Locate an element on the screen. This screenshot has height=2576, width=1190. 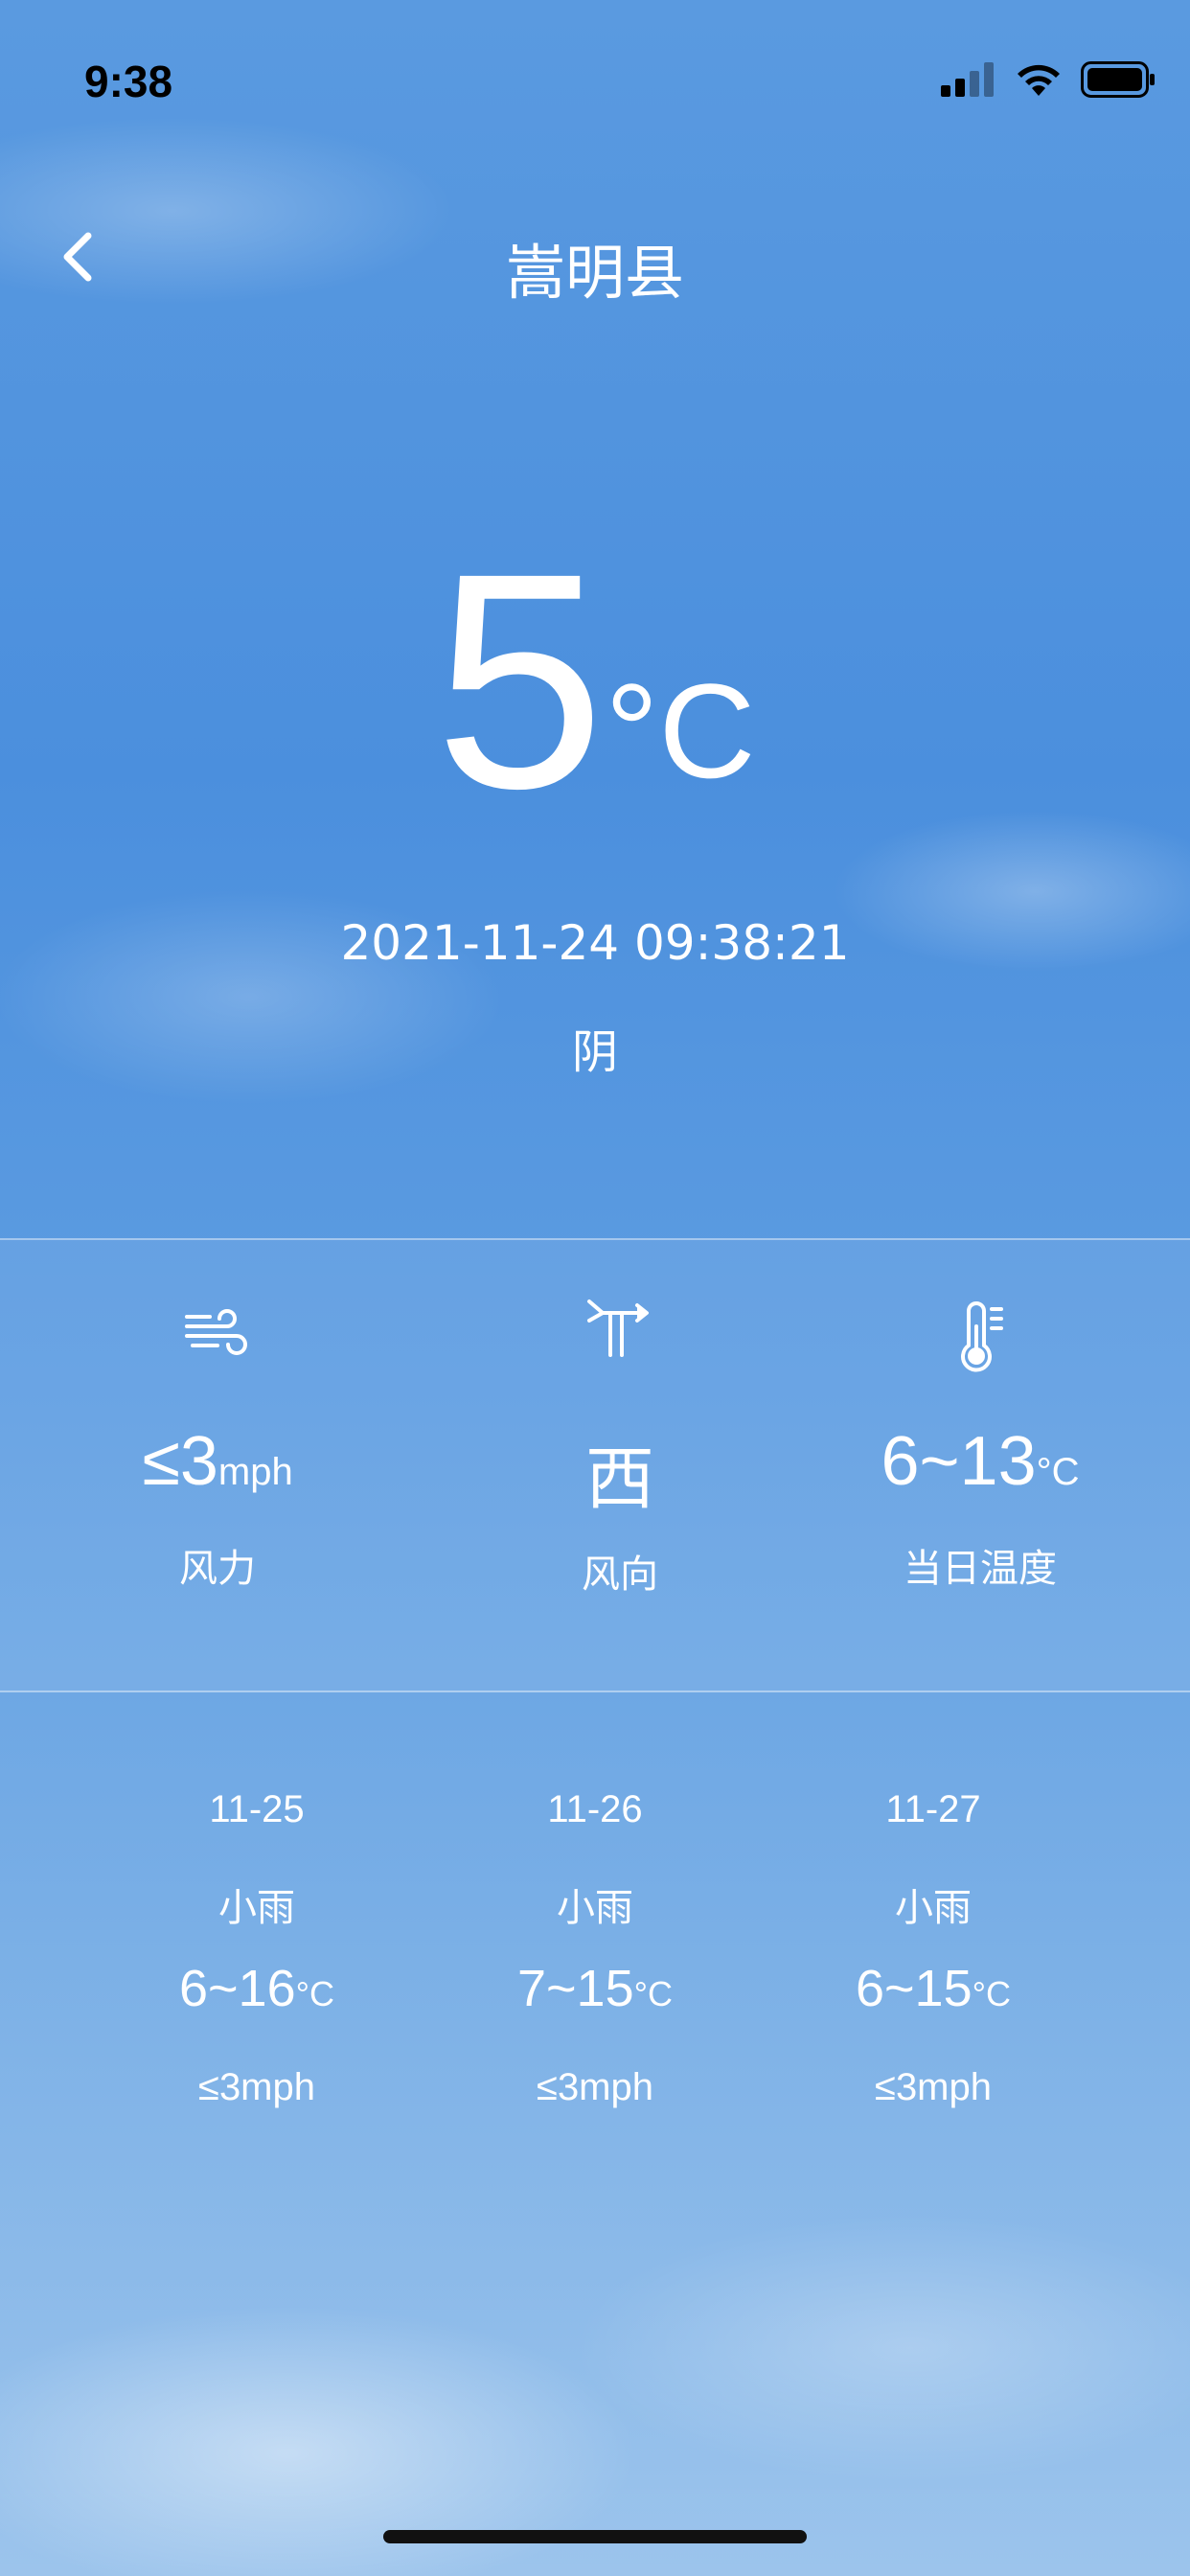
status-bar: 9:38 is located at coordinates (595, 76).